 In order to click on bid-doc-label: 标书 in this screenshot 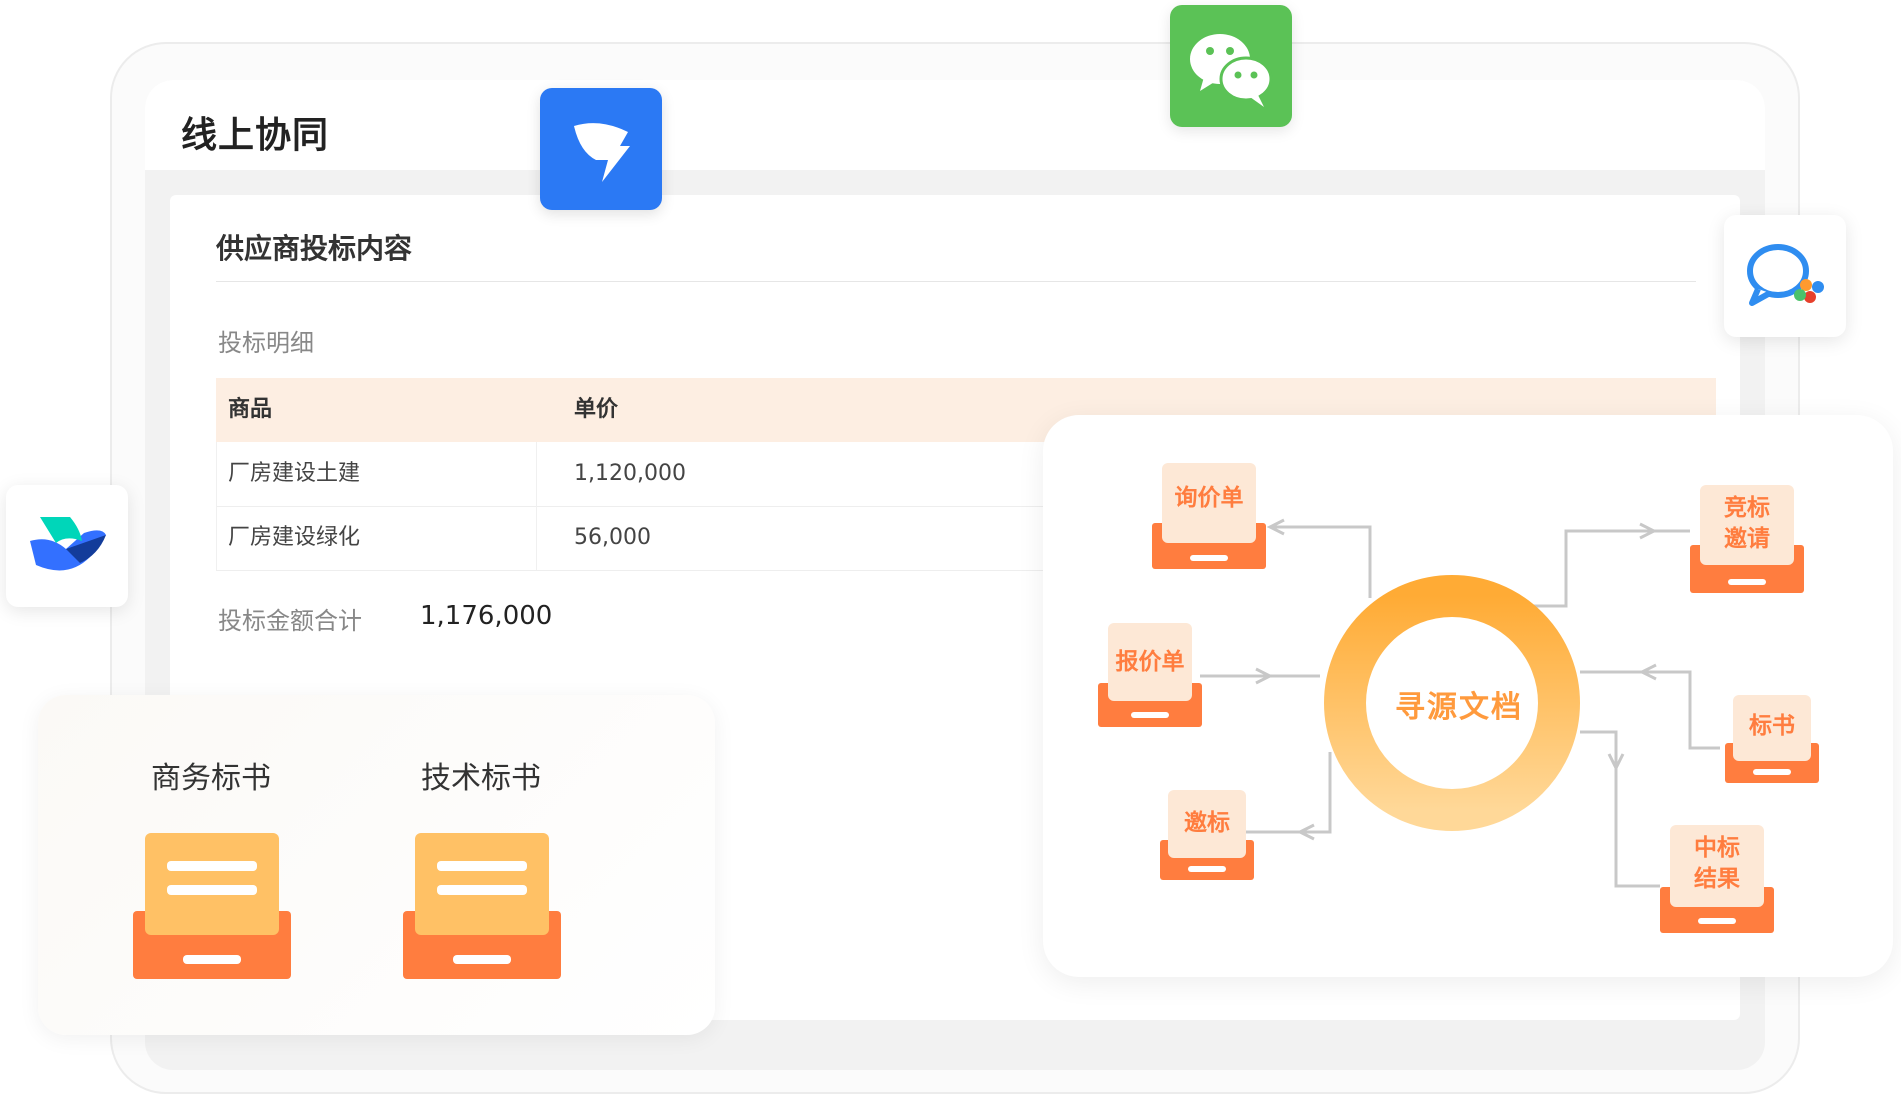, I will do `click(1772, 726)`.